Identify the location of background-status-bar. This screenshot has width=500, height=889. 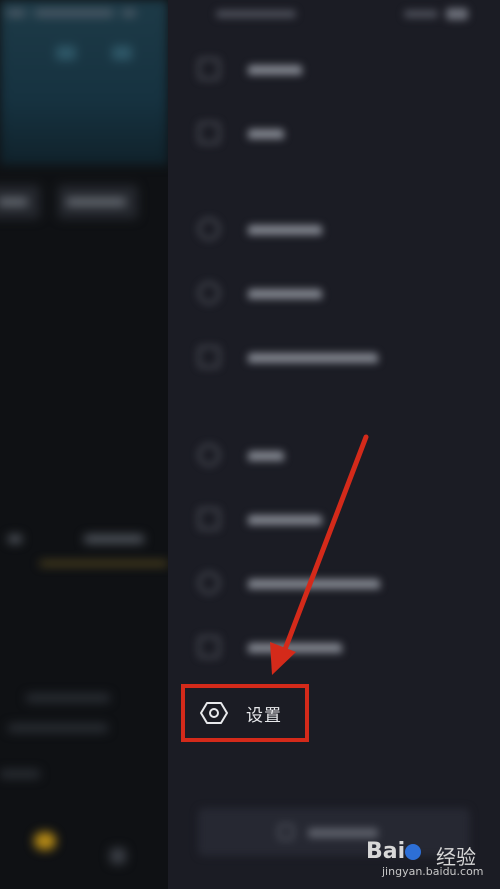
(81, 14).